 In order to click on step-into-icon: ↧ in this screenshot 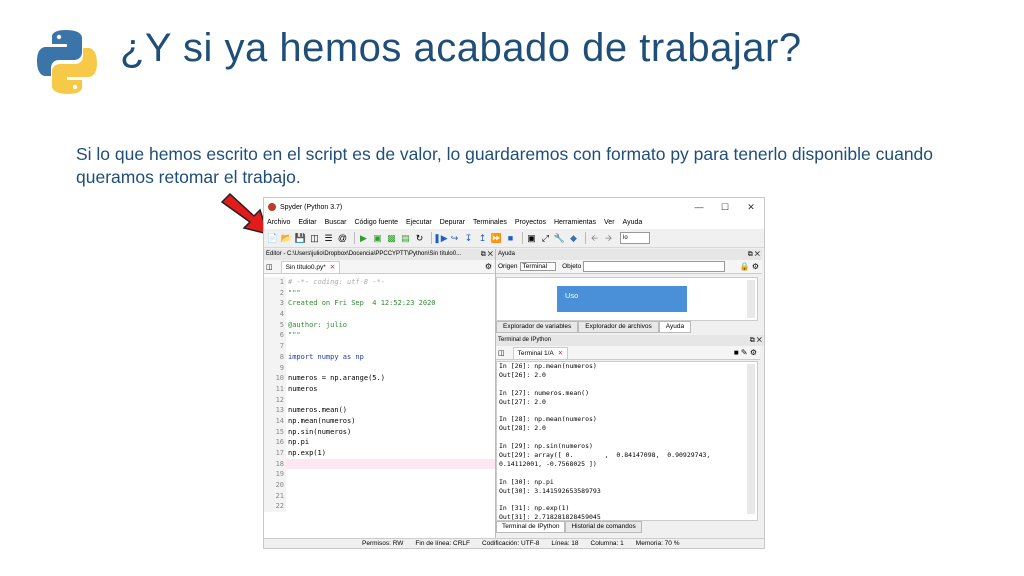, I will do `click(468, 238)`.